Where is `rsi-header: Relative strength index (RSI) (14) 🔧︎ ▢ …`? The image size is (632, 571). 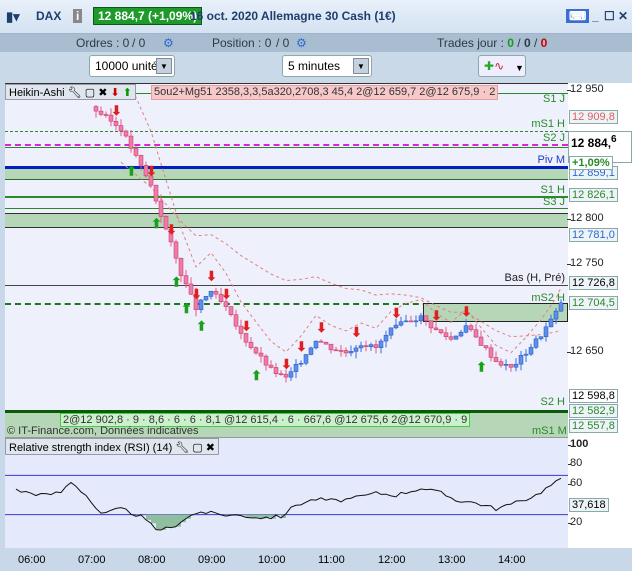 rsi-header: Relative strength index (RSI) (14) 🔧︎ ▢ … is located at coordinates (112, 446).